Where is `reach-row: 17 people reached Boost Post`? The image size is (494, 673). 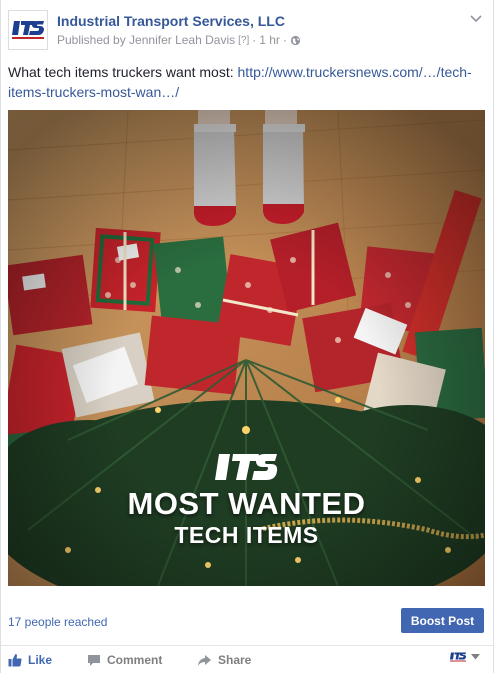 reach-row: 17 people reached Boost Post is located at coordinates (247, 621).